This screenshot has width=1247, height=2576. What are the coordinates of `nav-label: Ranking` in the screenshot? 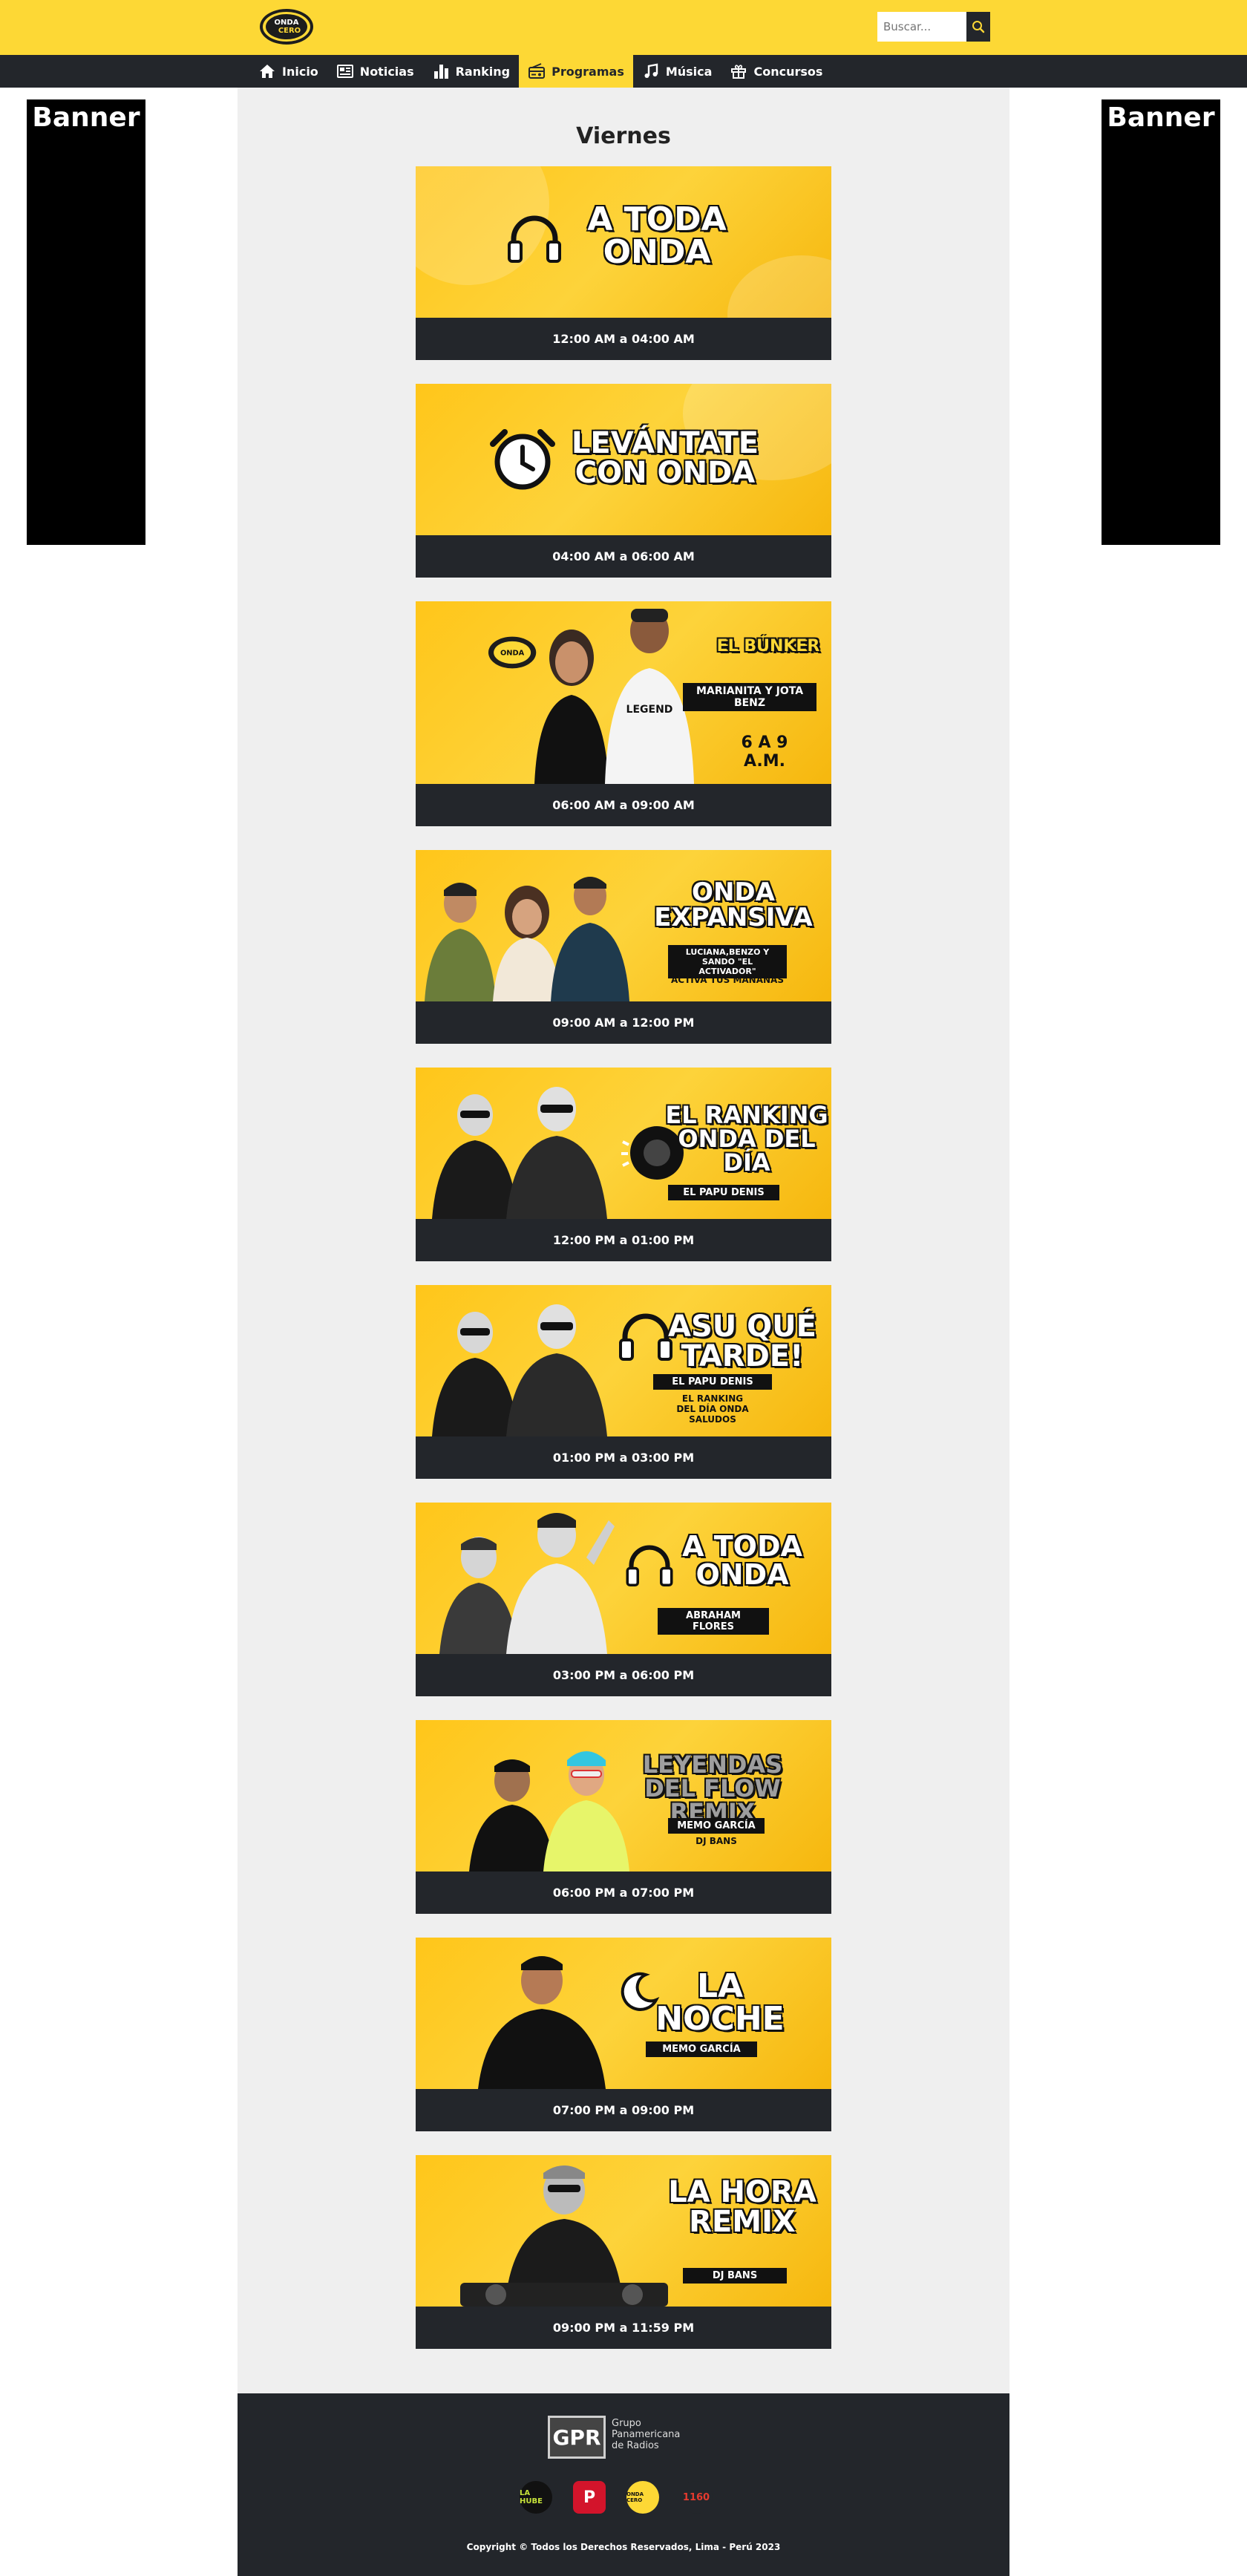 It's located at (483, 71).